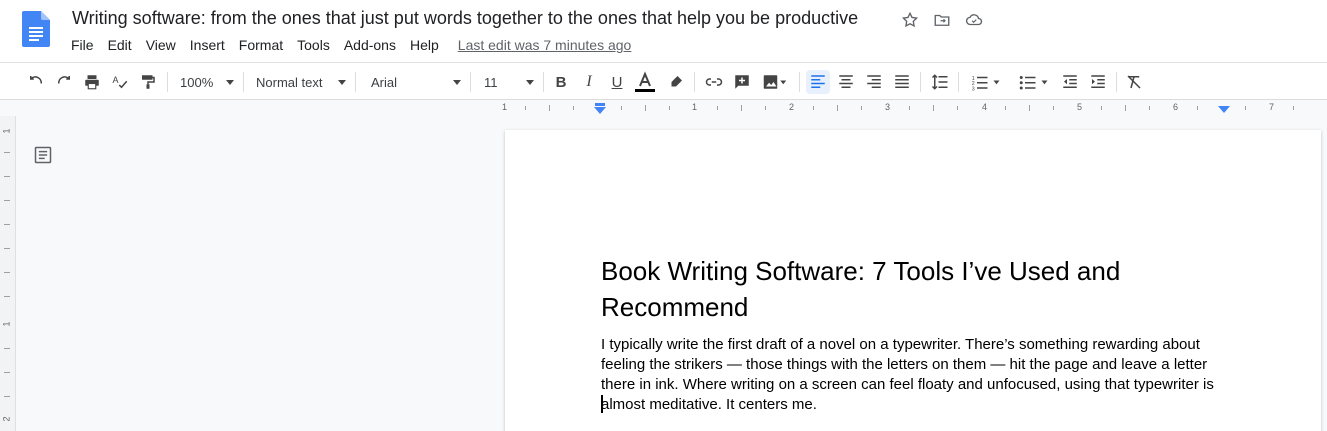 The image size is (1327, 431). I want to click on toolbar: A 100% Normal text Arial 11 B I U 1 2 3, so click(663, 81).